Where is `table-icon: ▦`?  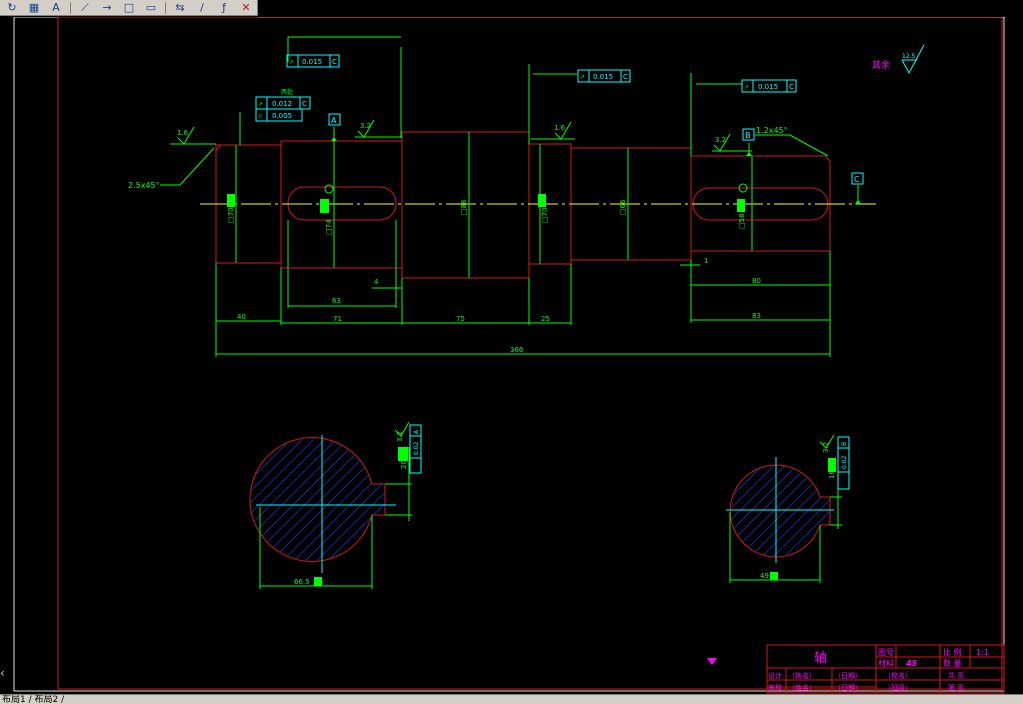 table-icon: ▦ is located at coordinates (34, 8).